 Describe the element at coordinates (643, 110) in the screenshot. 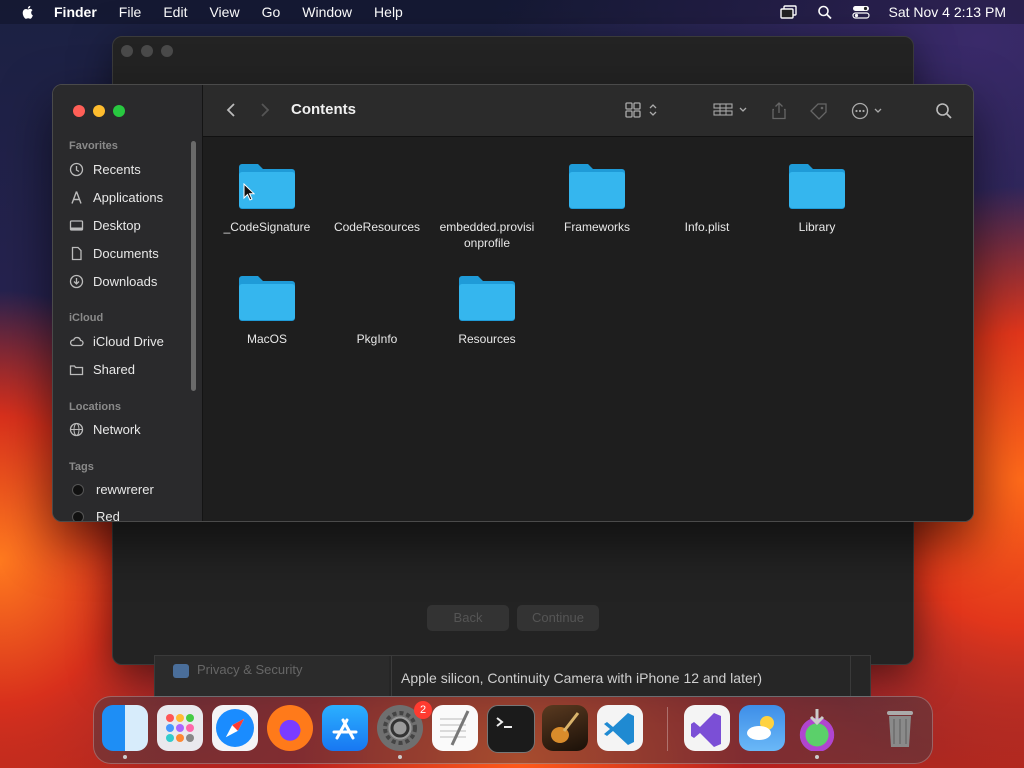

I see `icon-view-icon` at that location.